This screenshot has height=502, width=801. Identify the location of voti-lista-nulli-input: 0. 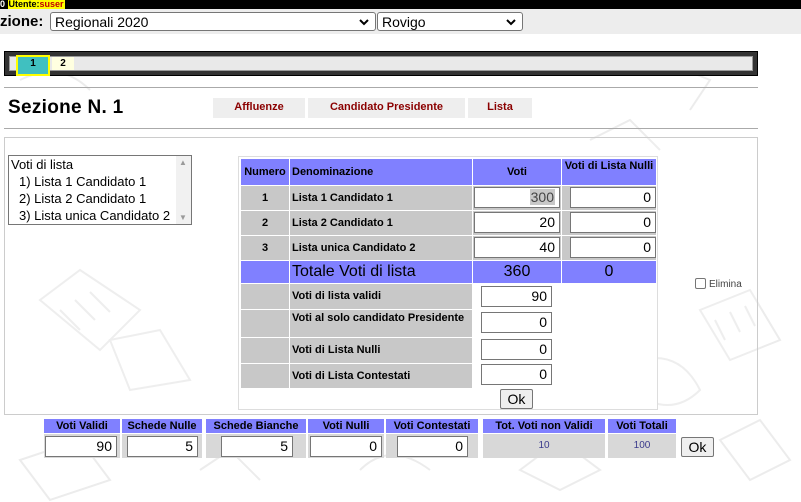
(516, 349).